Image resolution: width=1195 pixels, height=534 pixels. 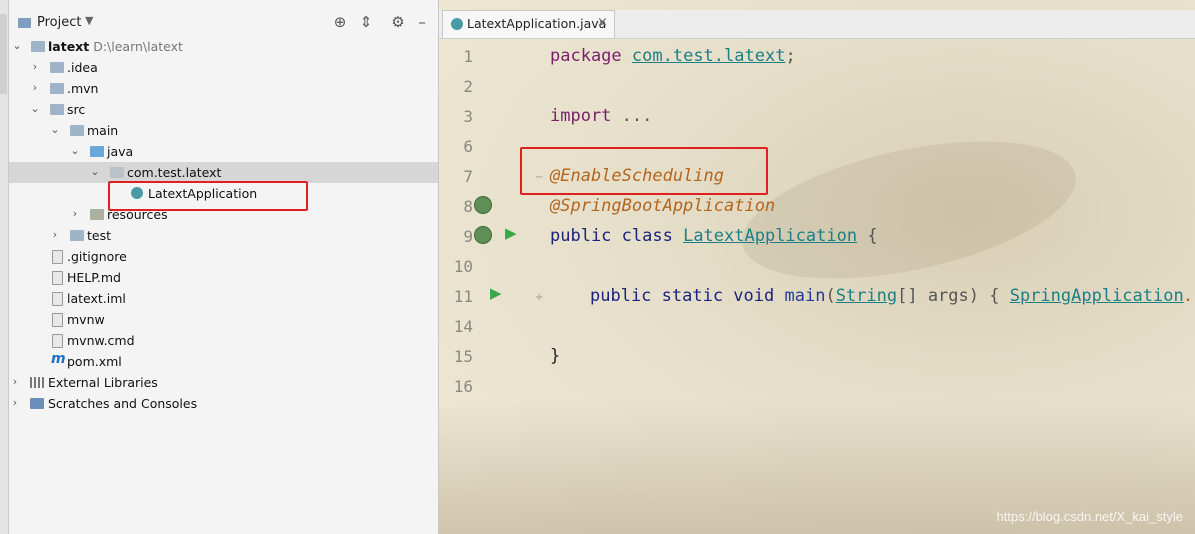 What do you see at coordinates (58, 359) in the screenshot?
I see `maven-icon: m` at bounding box center [58, 359].